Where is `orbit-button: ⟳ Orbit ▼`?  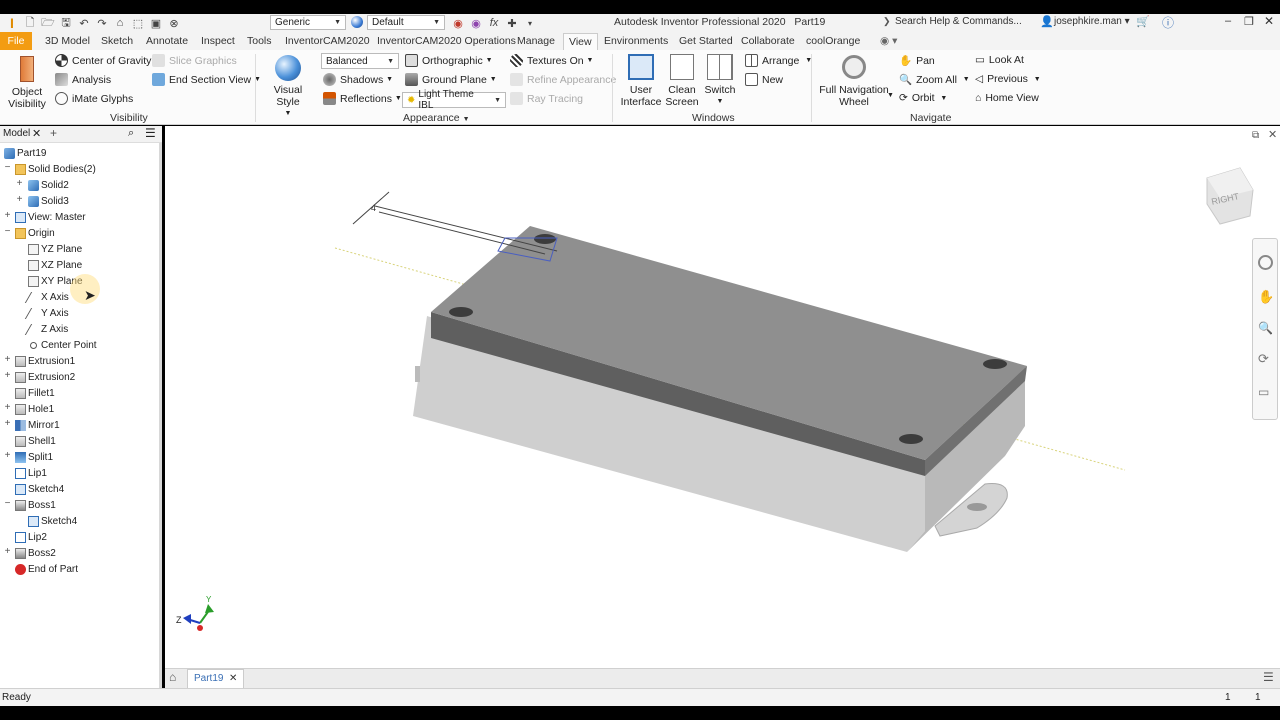 orbit-button: ⟳ Orbit ▼ is located at coordinates (923, 98).